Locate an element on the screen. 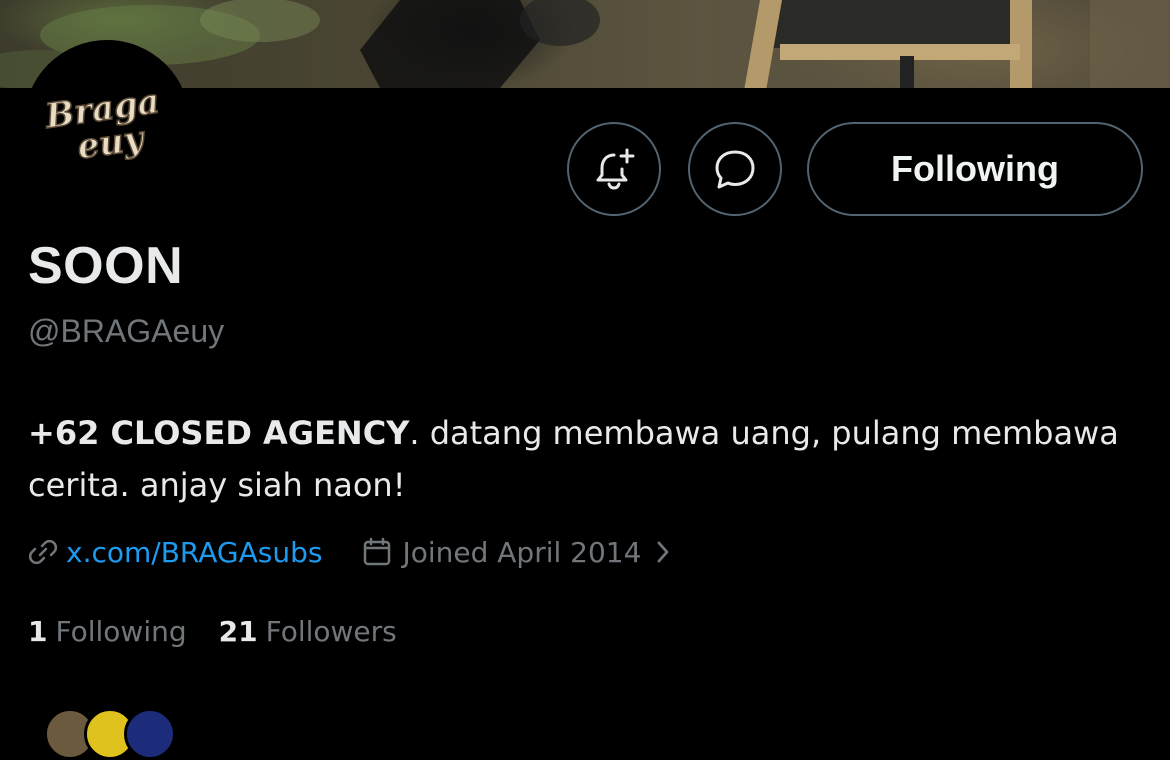 The image size is (1170, 760). display-name: SOON is located at coordinates (106, 266).